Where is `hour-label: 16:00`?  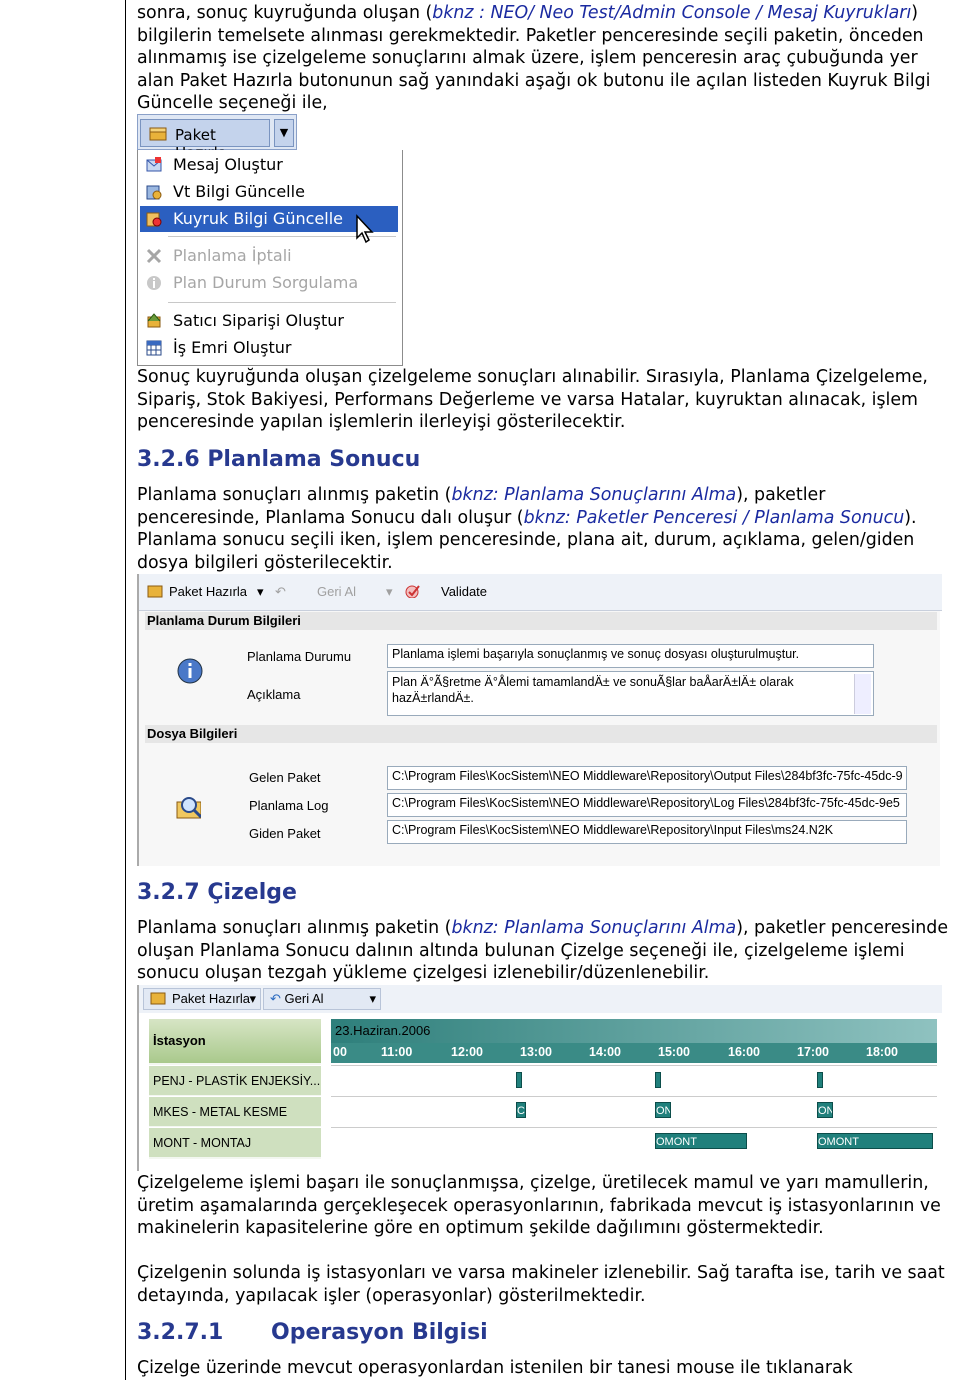
hour-label: 16:00 is located at coordinates (744, 1052).